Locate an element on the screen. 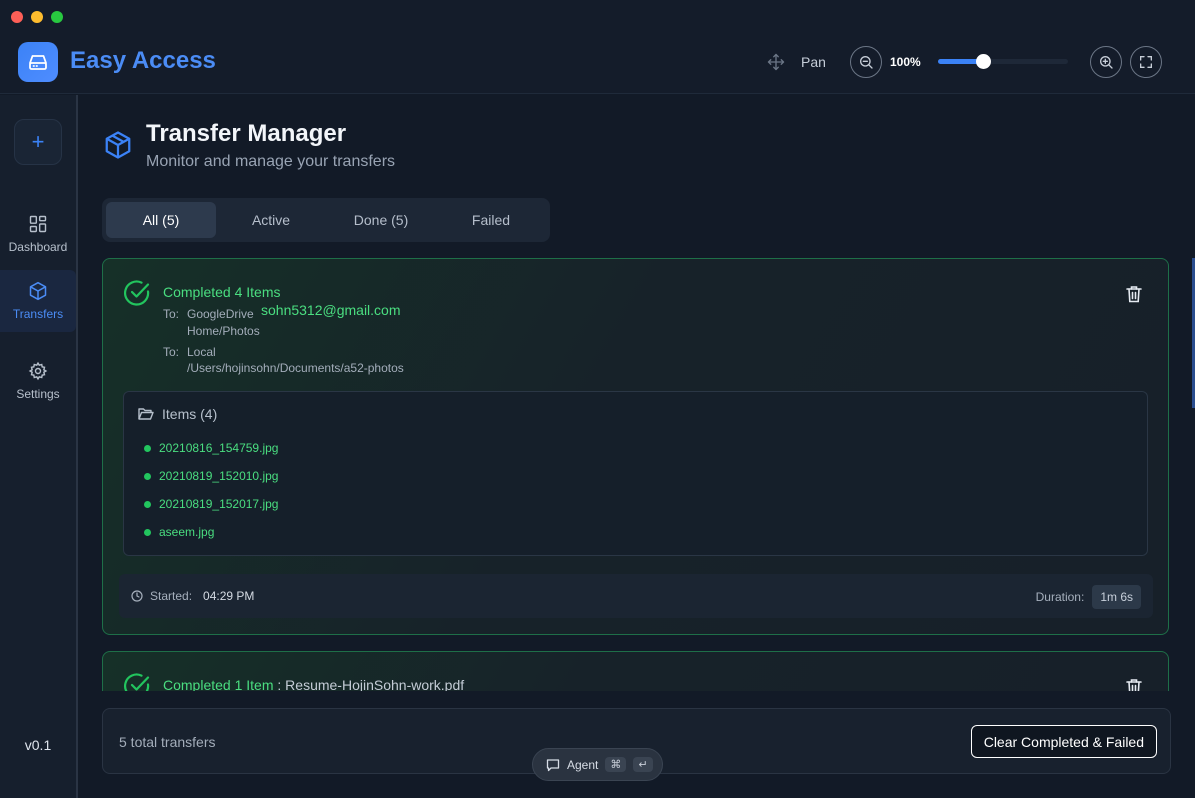  zoom-out-icon is located at coordinates (866, 62).